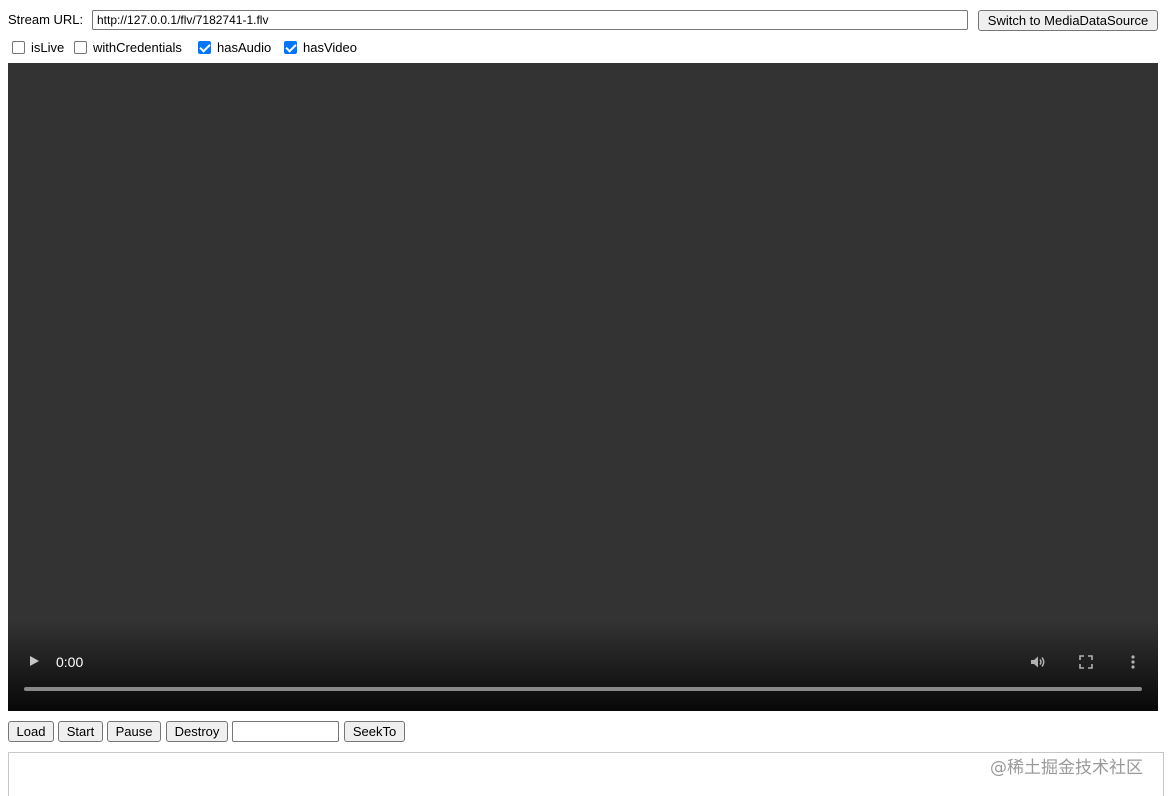  What do you see at coordinates (1066, 768) in the screenshot?
I see `watermark-text: @稀土掘金技术社区` at bounding box center [1066, 768].